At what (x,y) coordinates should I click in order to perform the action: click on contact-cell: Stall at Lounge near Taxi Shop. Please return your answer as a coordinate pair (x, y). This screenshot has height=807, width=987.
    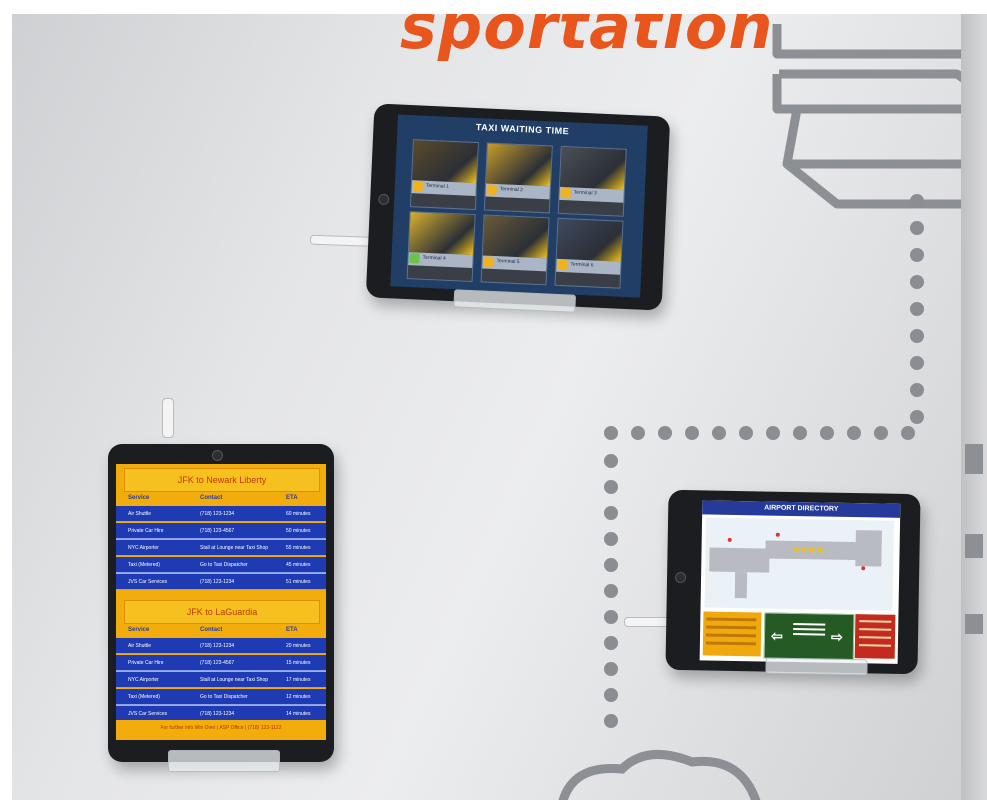
    Looking at the image, I should click on (234, 680).